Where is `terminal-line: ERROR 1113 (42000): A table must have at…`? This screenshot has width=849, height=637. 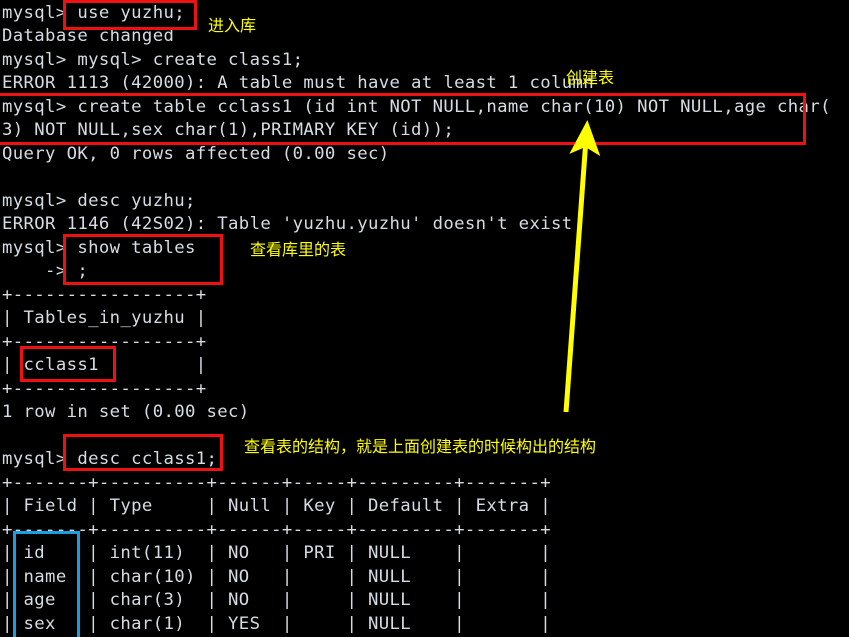 terminal-line: ERROR 1113 (42000): A table must have at… is located at coordinates (298, 83).